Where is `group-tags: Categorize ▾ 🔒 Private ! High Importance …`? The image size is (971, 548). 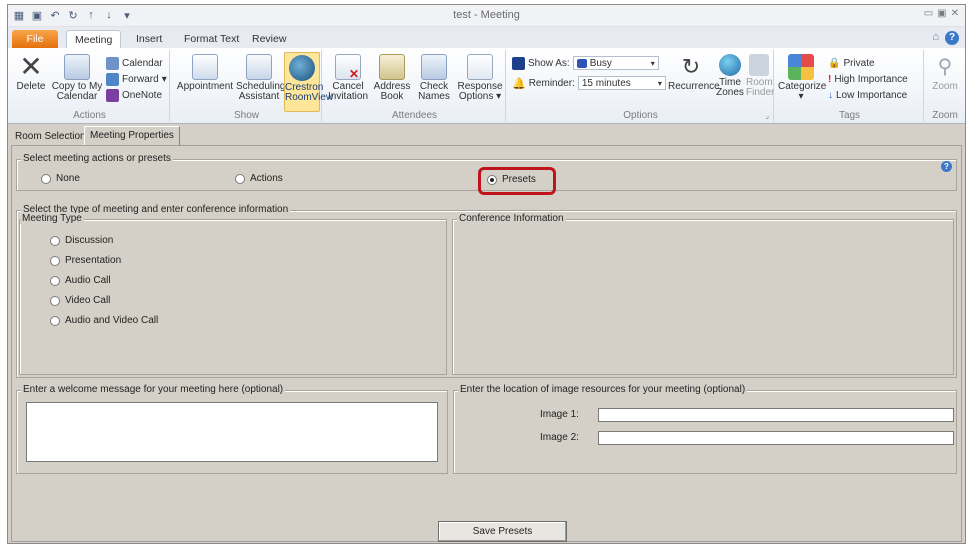
group-tags: Categorize ▾ 🔒 Private ! High Importance … is located at coordinates (850, 86).